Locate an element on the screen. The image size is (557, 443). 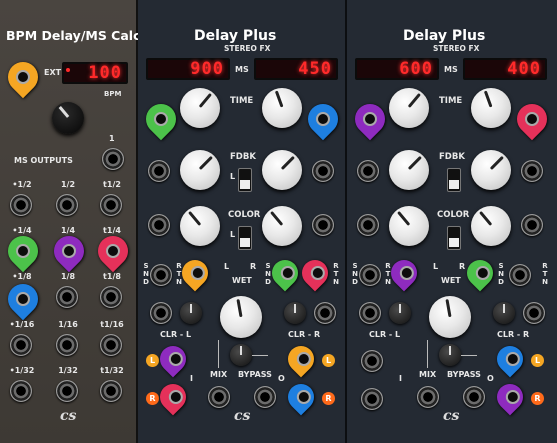
delay1-output-right-cable-plug is located at coordinates (301, 397).